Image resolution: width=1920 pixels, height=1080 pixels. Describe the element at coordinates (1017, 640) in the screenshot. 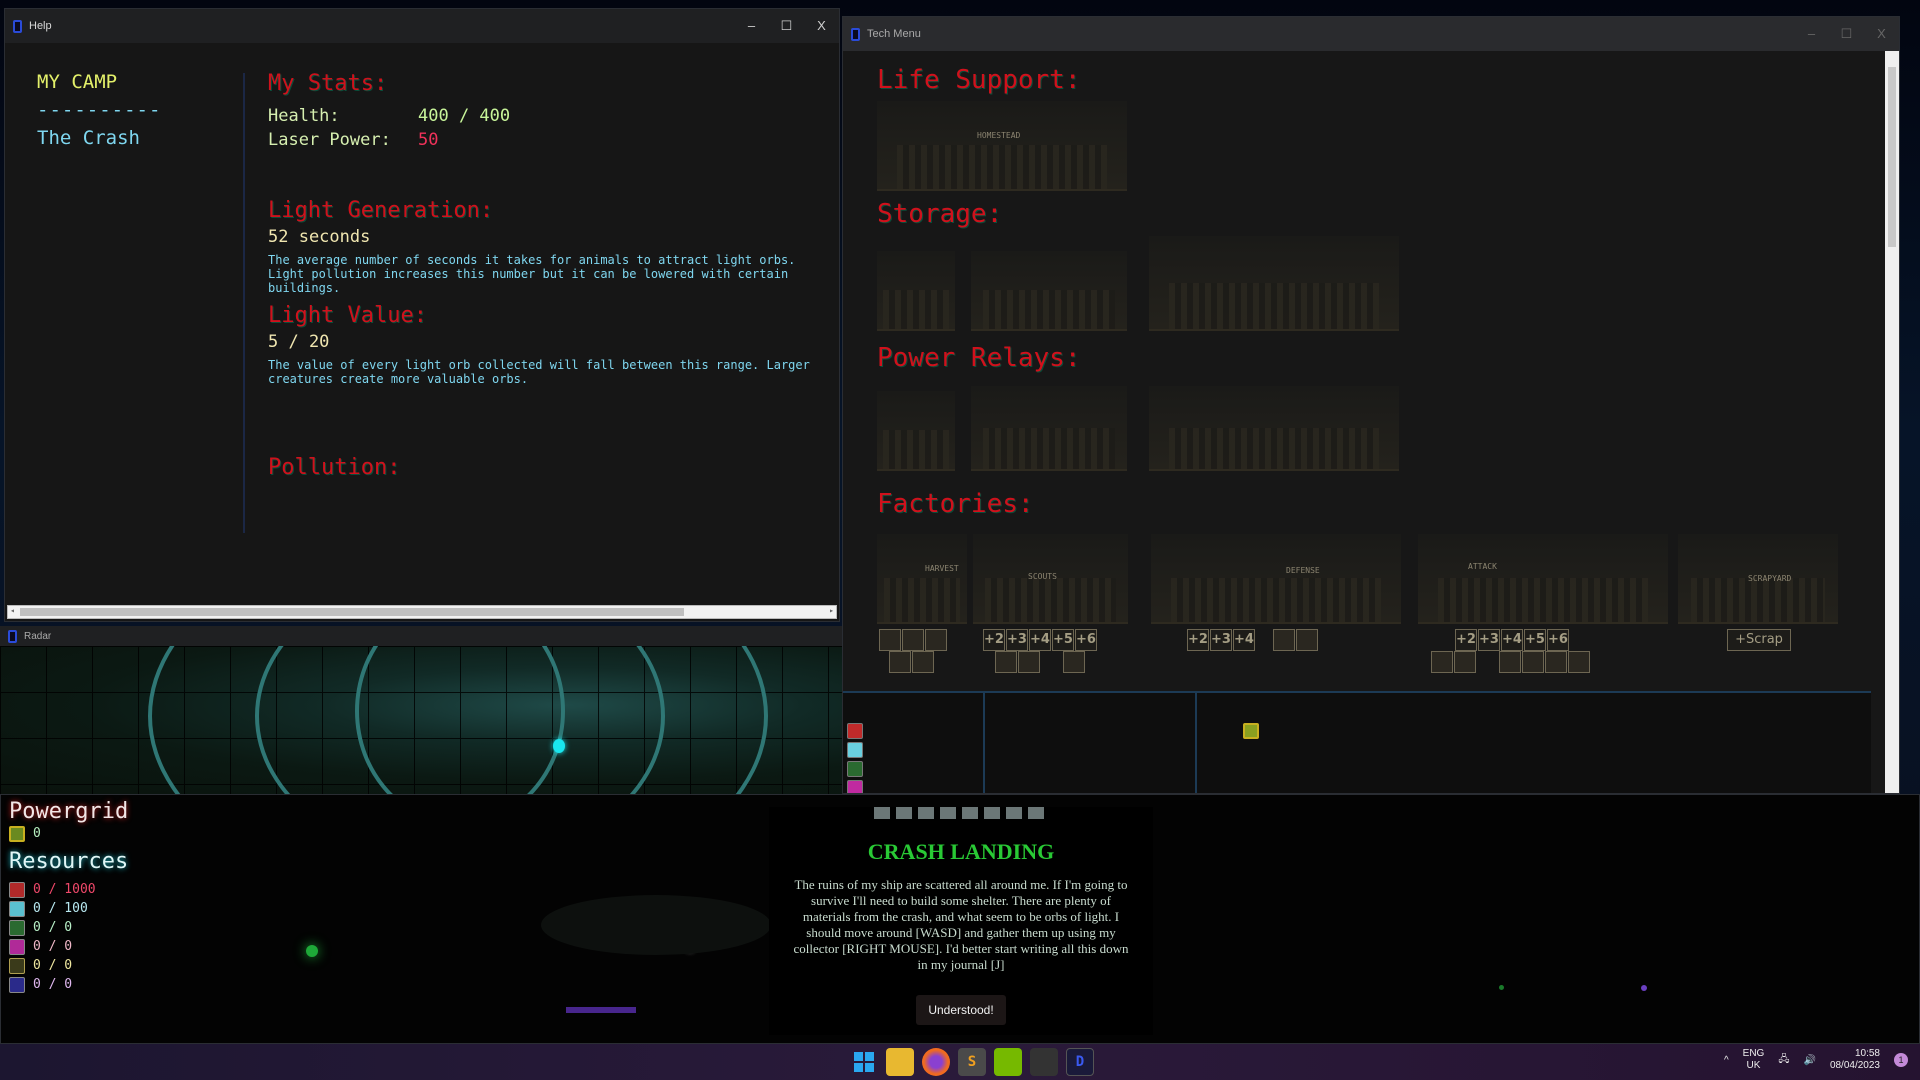

I see `scouts-upgrade-plus3: +3` at that location.